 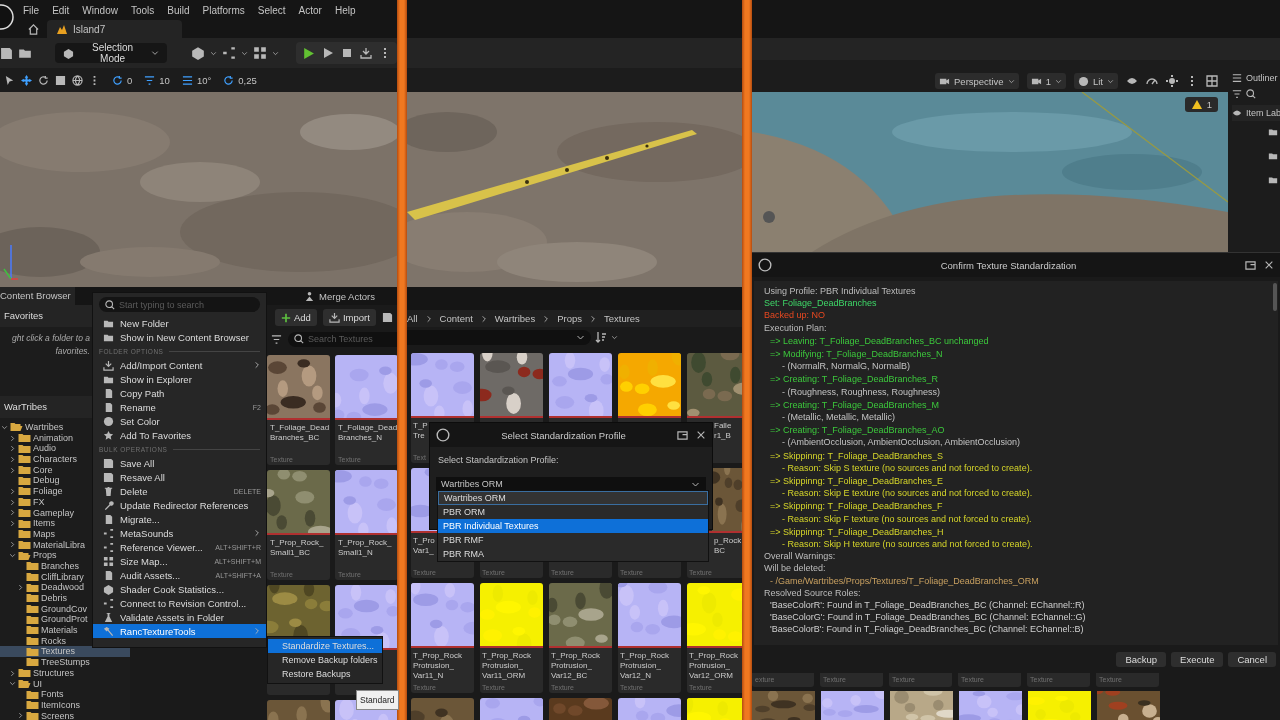 I want to click on folder-name: Structures, so click(x=53, y=673).